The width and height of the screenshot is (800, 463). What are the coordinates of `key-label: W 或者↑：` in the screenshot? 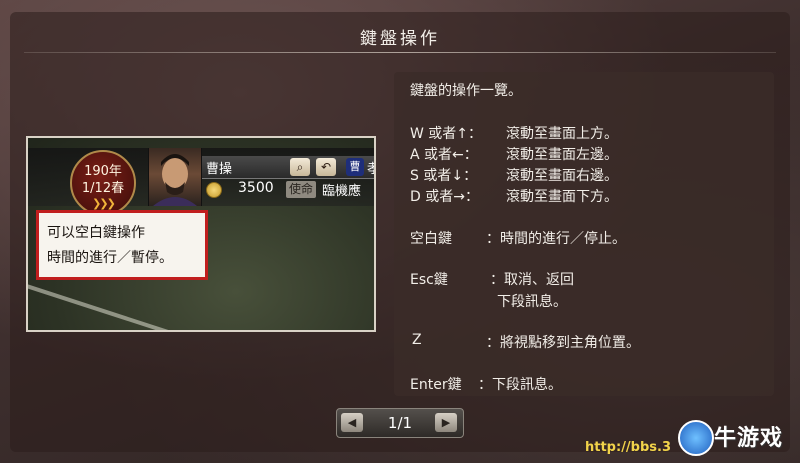 It's located at (446, 134).